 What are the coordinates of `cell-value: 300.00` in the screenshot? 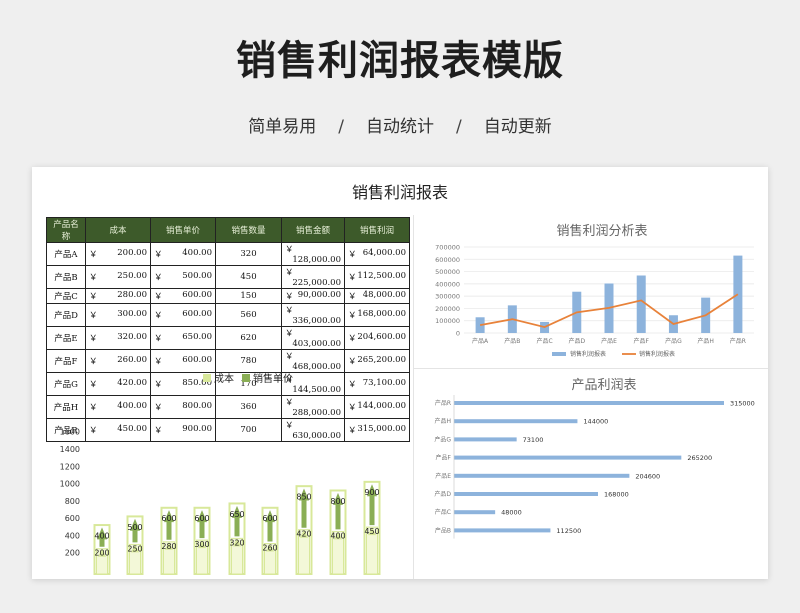 It's located at (132, 314).